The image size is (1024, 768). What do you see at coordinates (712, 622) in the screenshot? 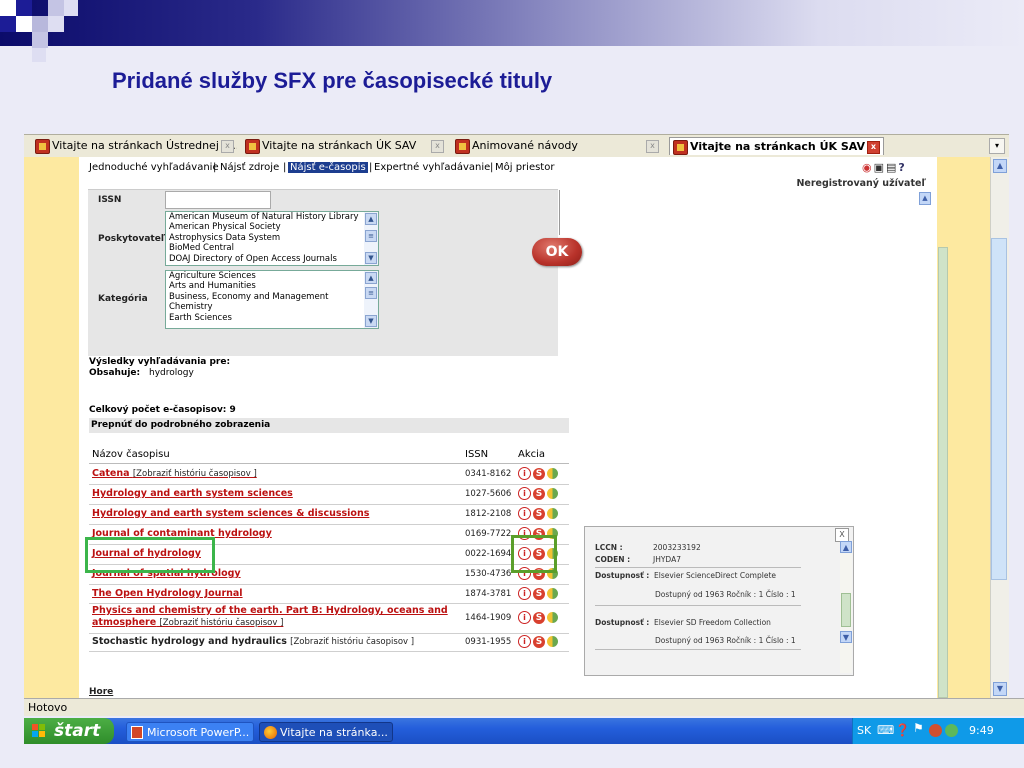
I see `availability-source: Elsevier SD Freedom Collection` at bounding box center [712, 622].